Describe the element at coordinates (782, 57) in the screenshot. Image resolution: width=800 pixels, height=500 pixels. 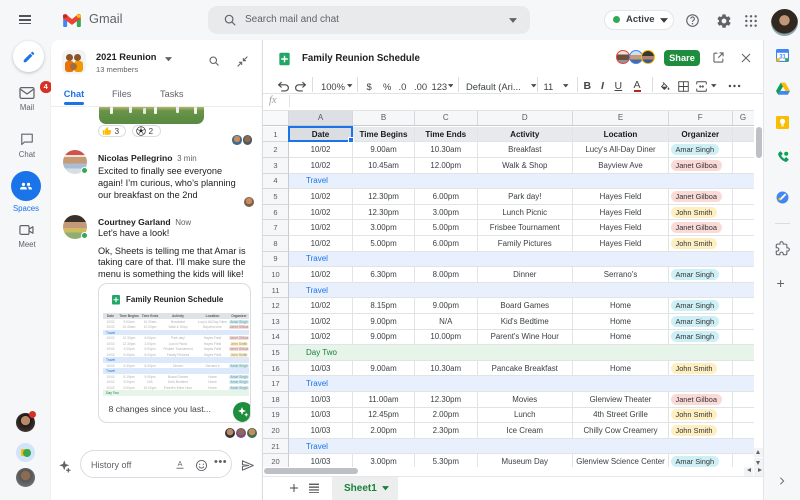
I see `svg-text: 31` at that location.